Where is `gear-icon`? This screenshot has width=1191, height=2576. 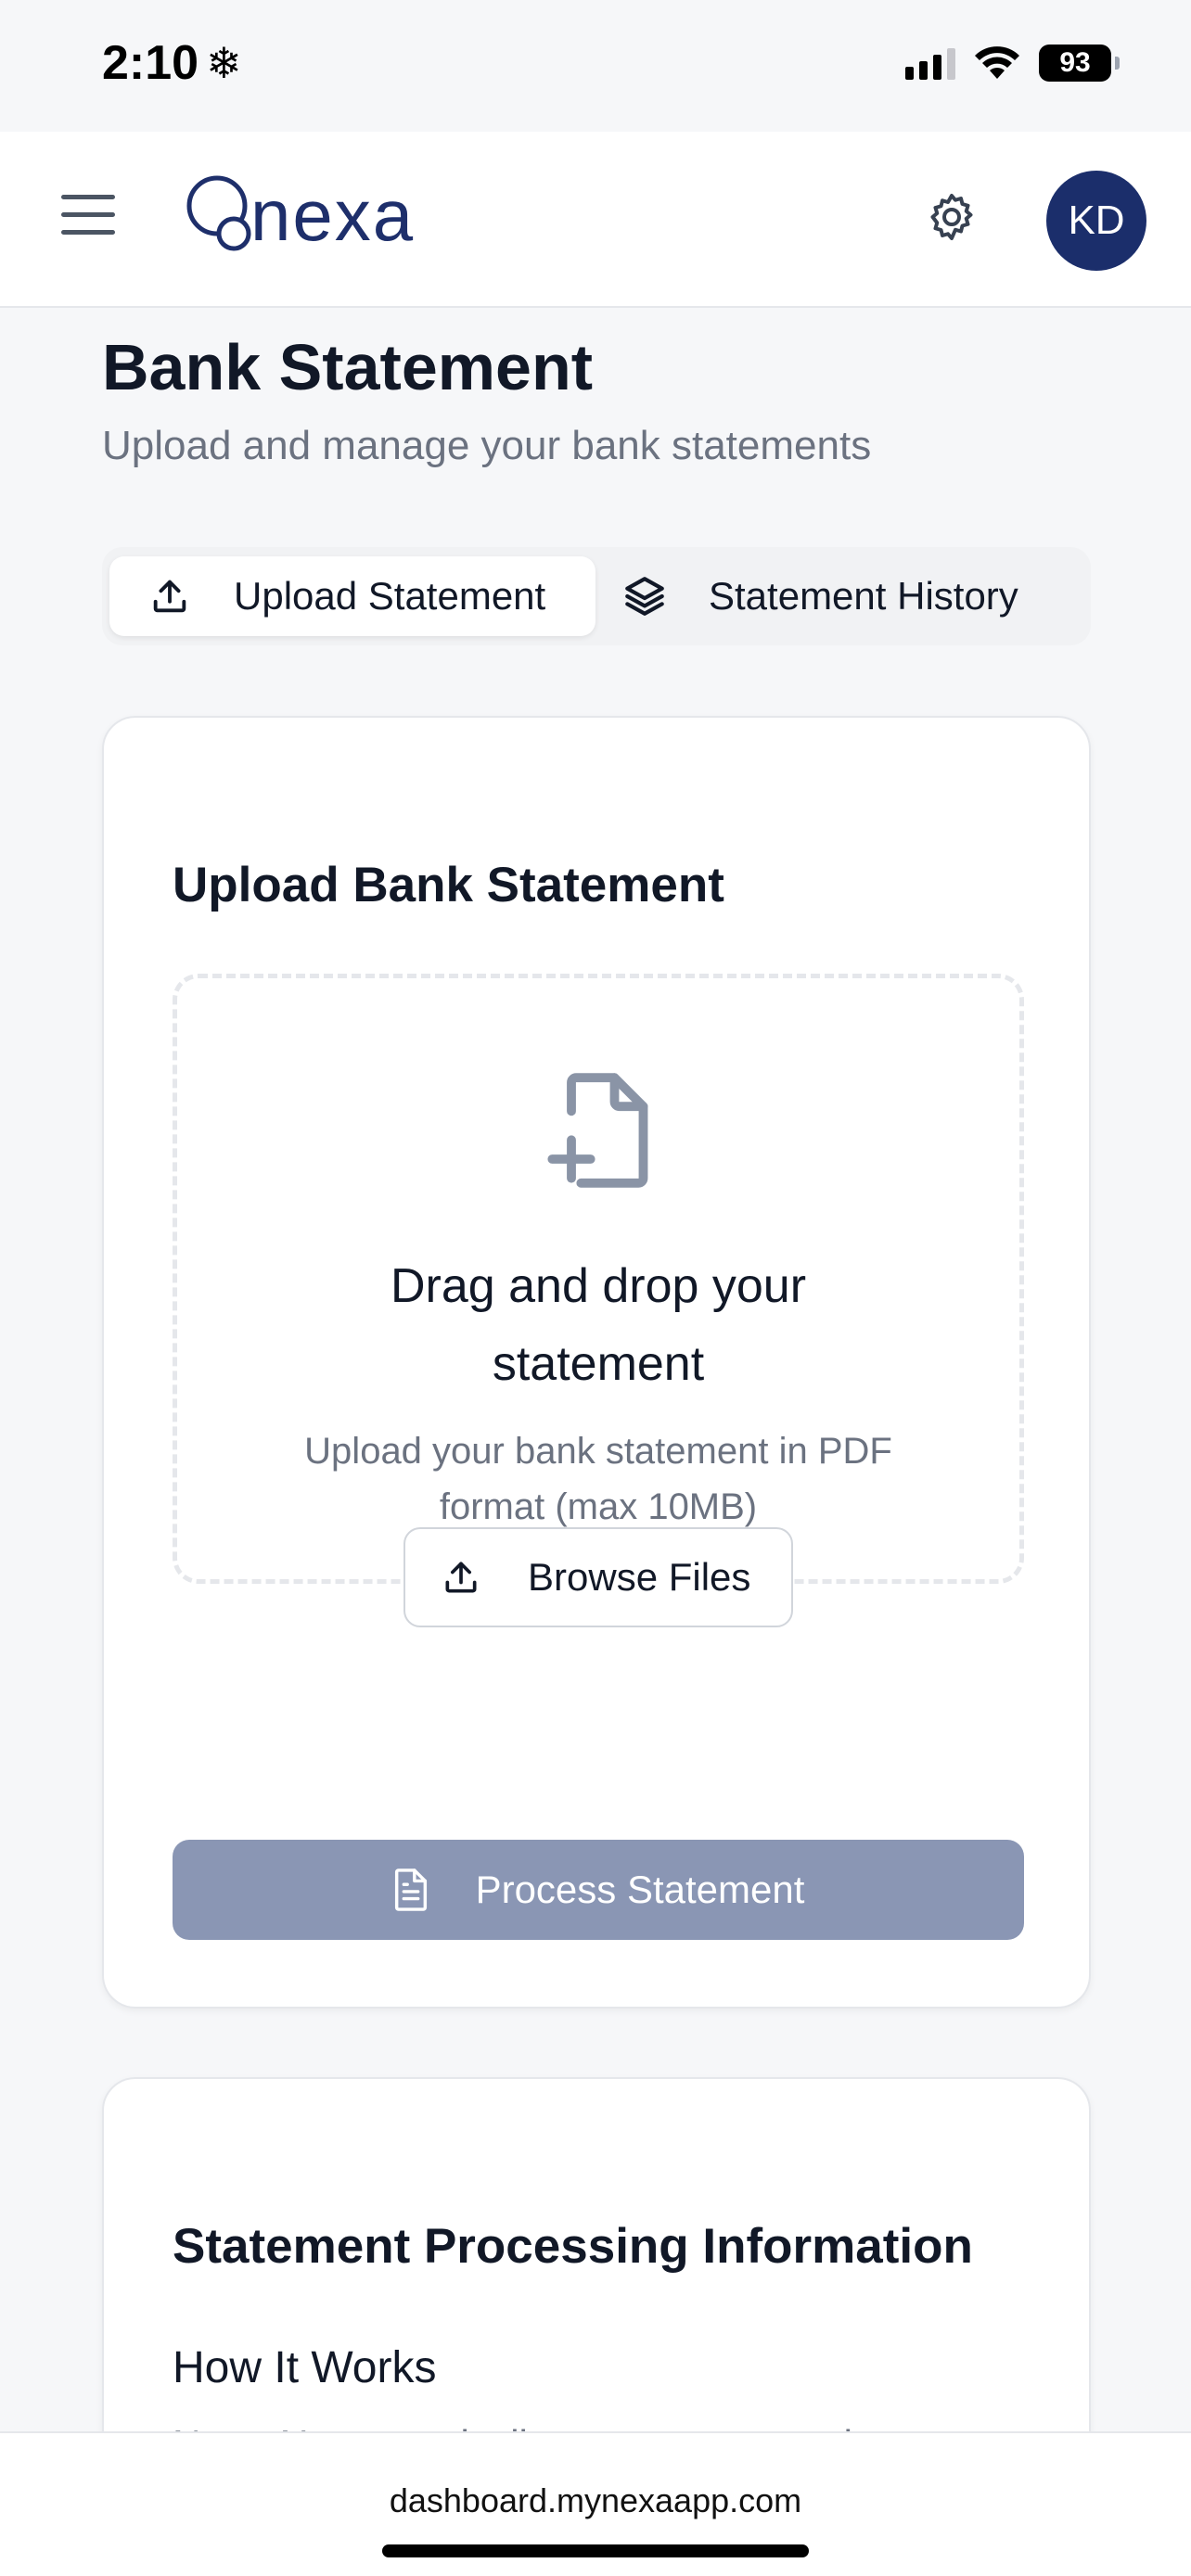
gear-icon is located at coordinates (951, 217).